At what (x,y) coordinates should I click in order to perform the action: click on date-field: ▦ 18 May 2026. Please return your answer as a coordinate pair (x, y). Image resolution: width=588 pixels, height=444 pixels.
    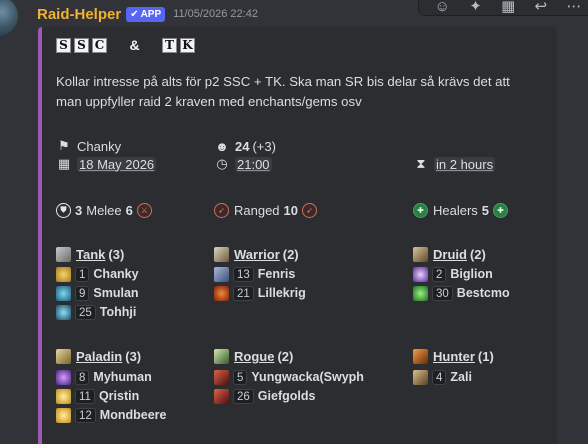
    Looking at the image, I should click on (106, 164).